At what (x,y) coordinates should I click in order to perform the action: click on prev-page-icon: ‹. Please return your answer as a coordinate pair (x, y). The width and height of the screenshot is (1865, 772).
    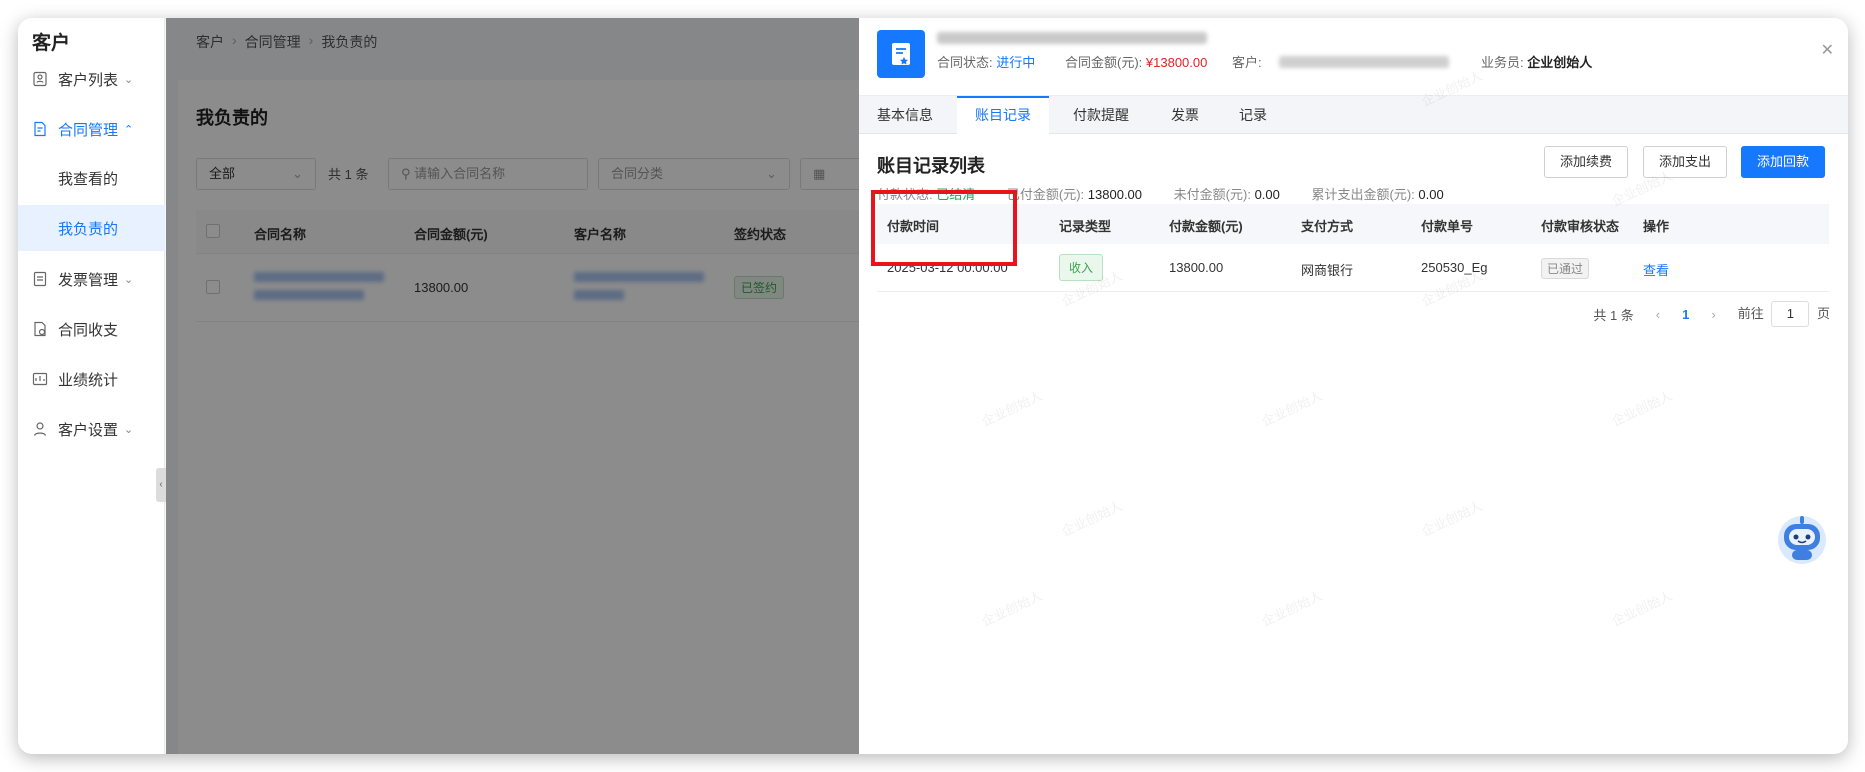
    Looking at the image, I should click on (1658, 314).